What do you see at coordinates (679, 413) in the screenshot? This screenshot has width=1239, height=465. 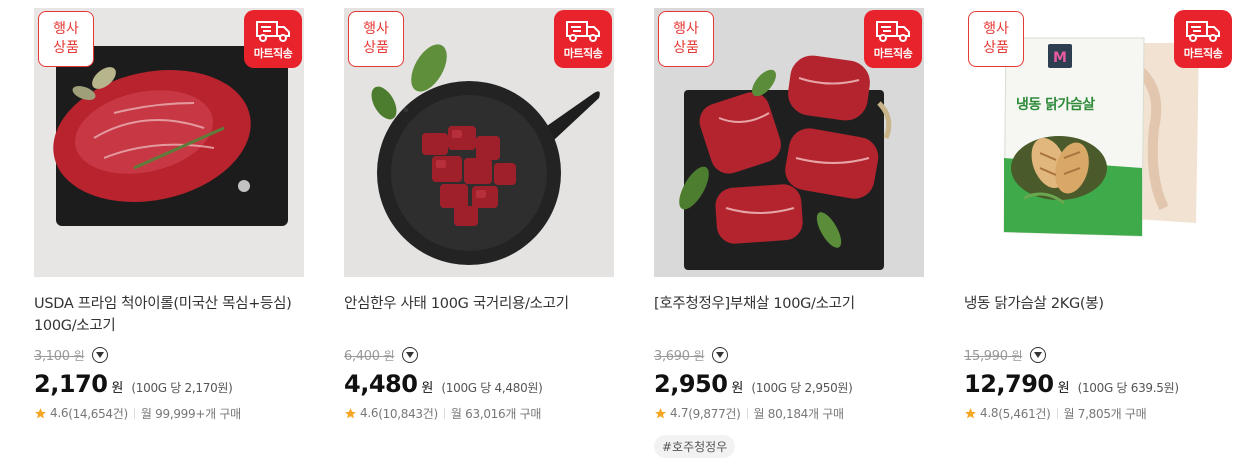 I see `rating: 4.7` at bounding box center [679, 413].